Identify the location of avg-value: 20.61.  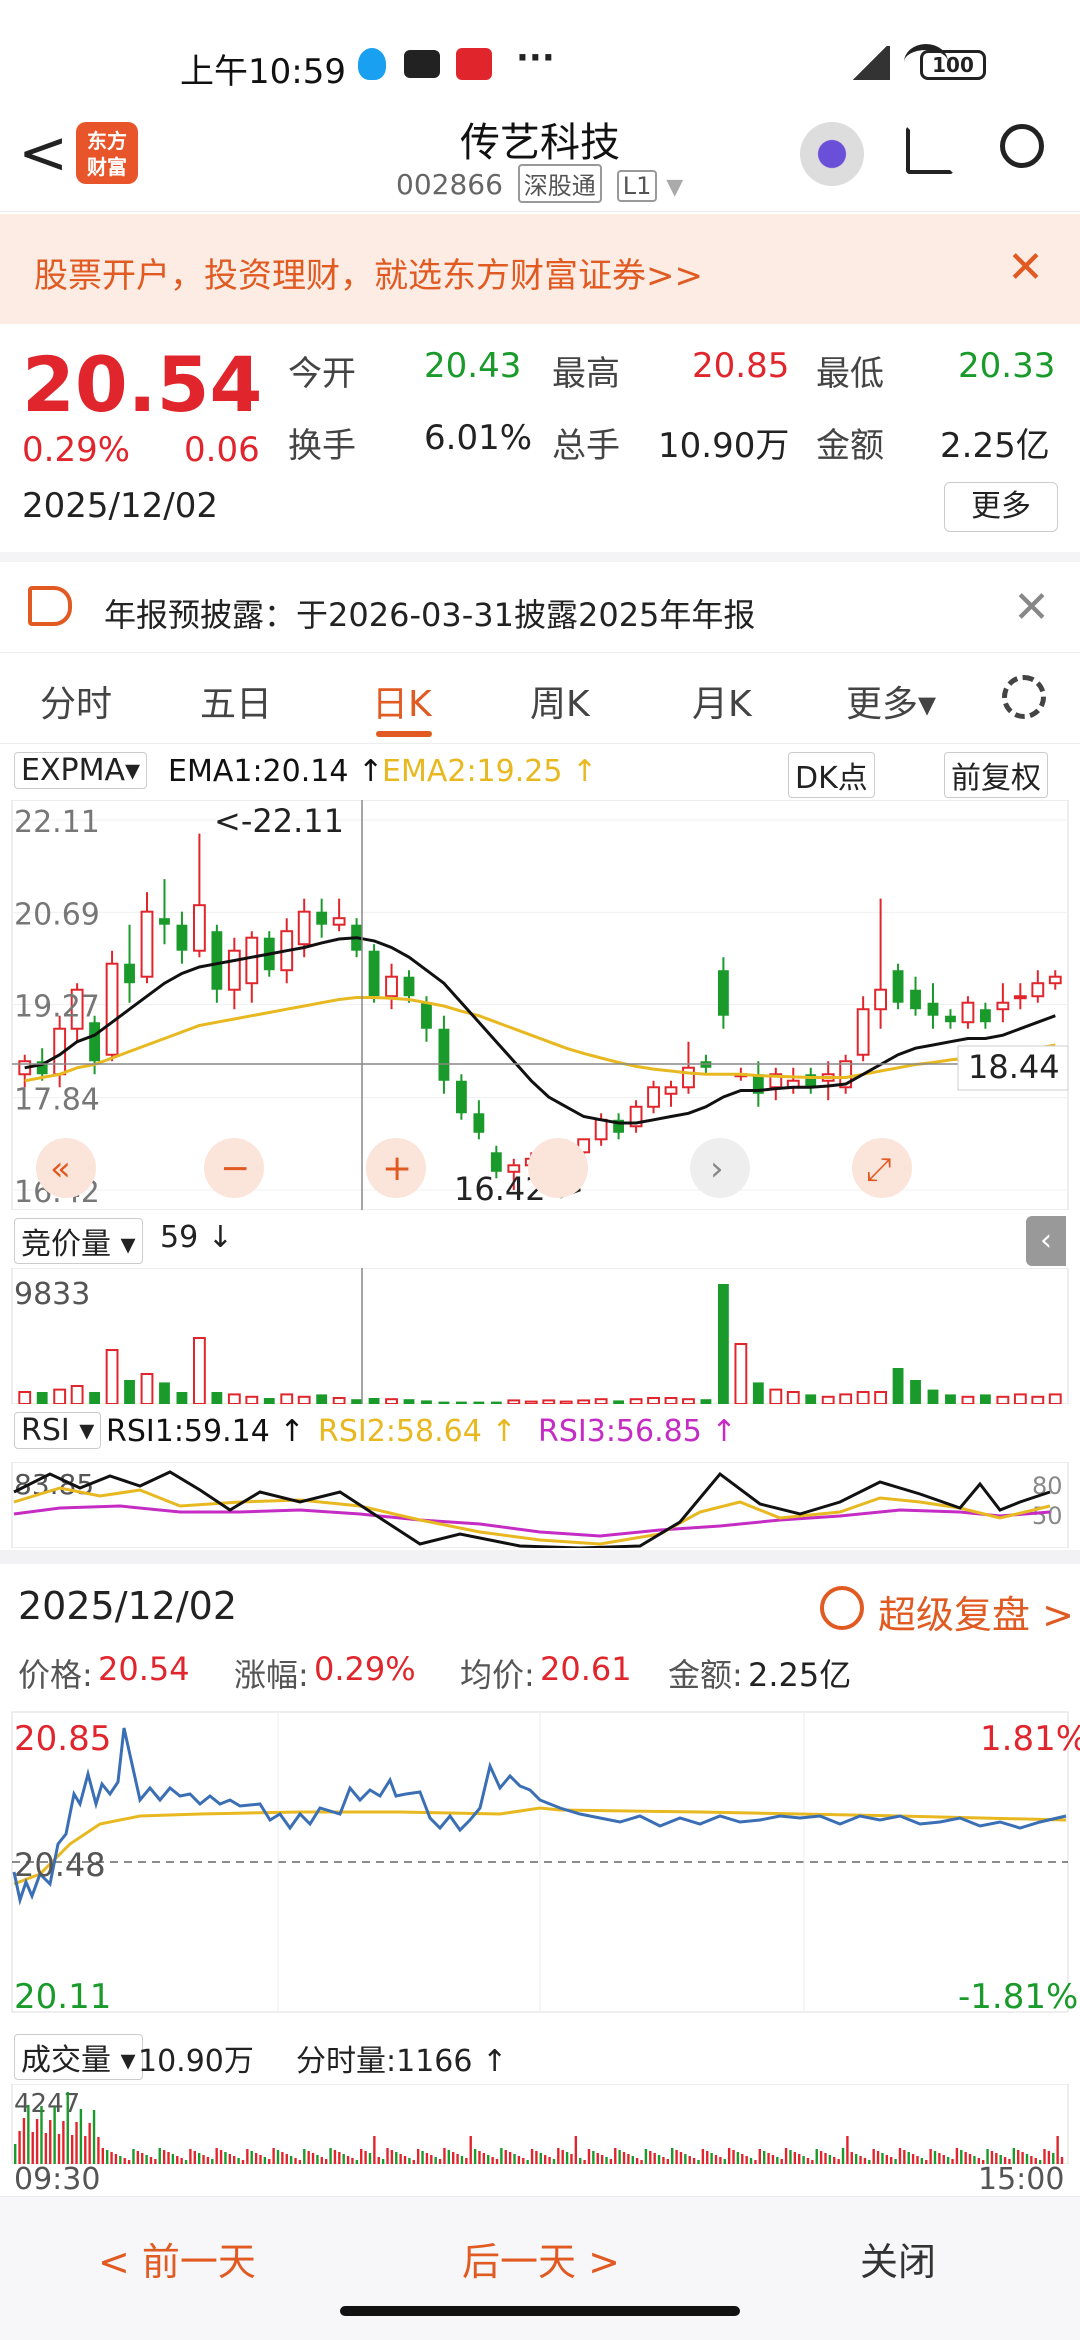
(586, 1669).